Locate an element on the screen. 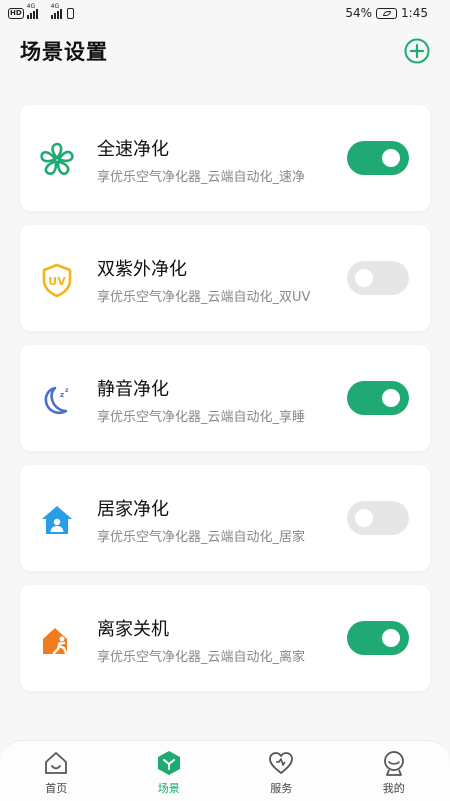  status-bar: HD 4G 4G 54% 1:45 is located at coordinates (225, 14).